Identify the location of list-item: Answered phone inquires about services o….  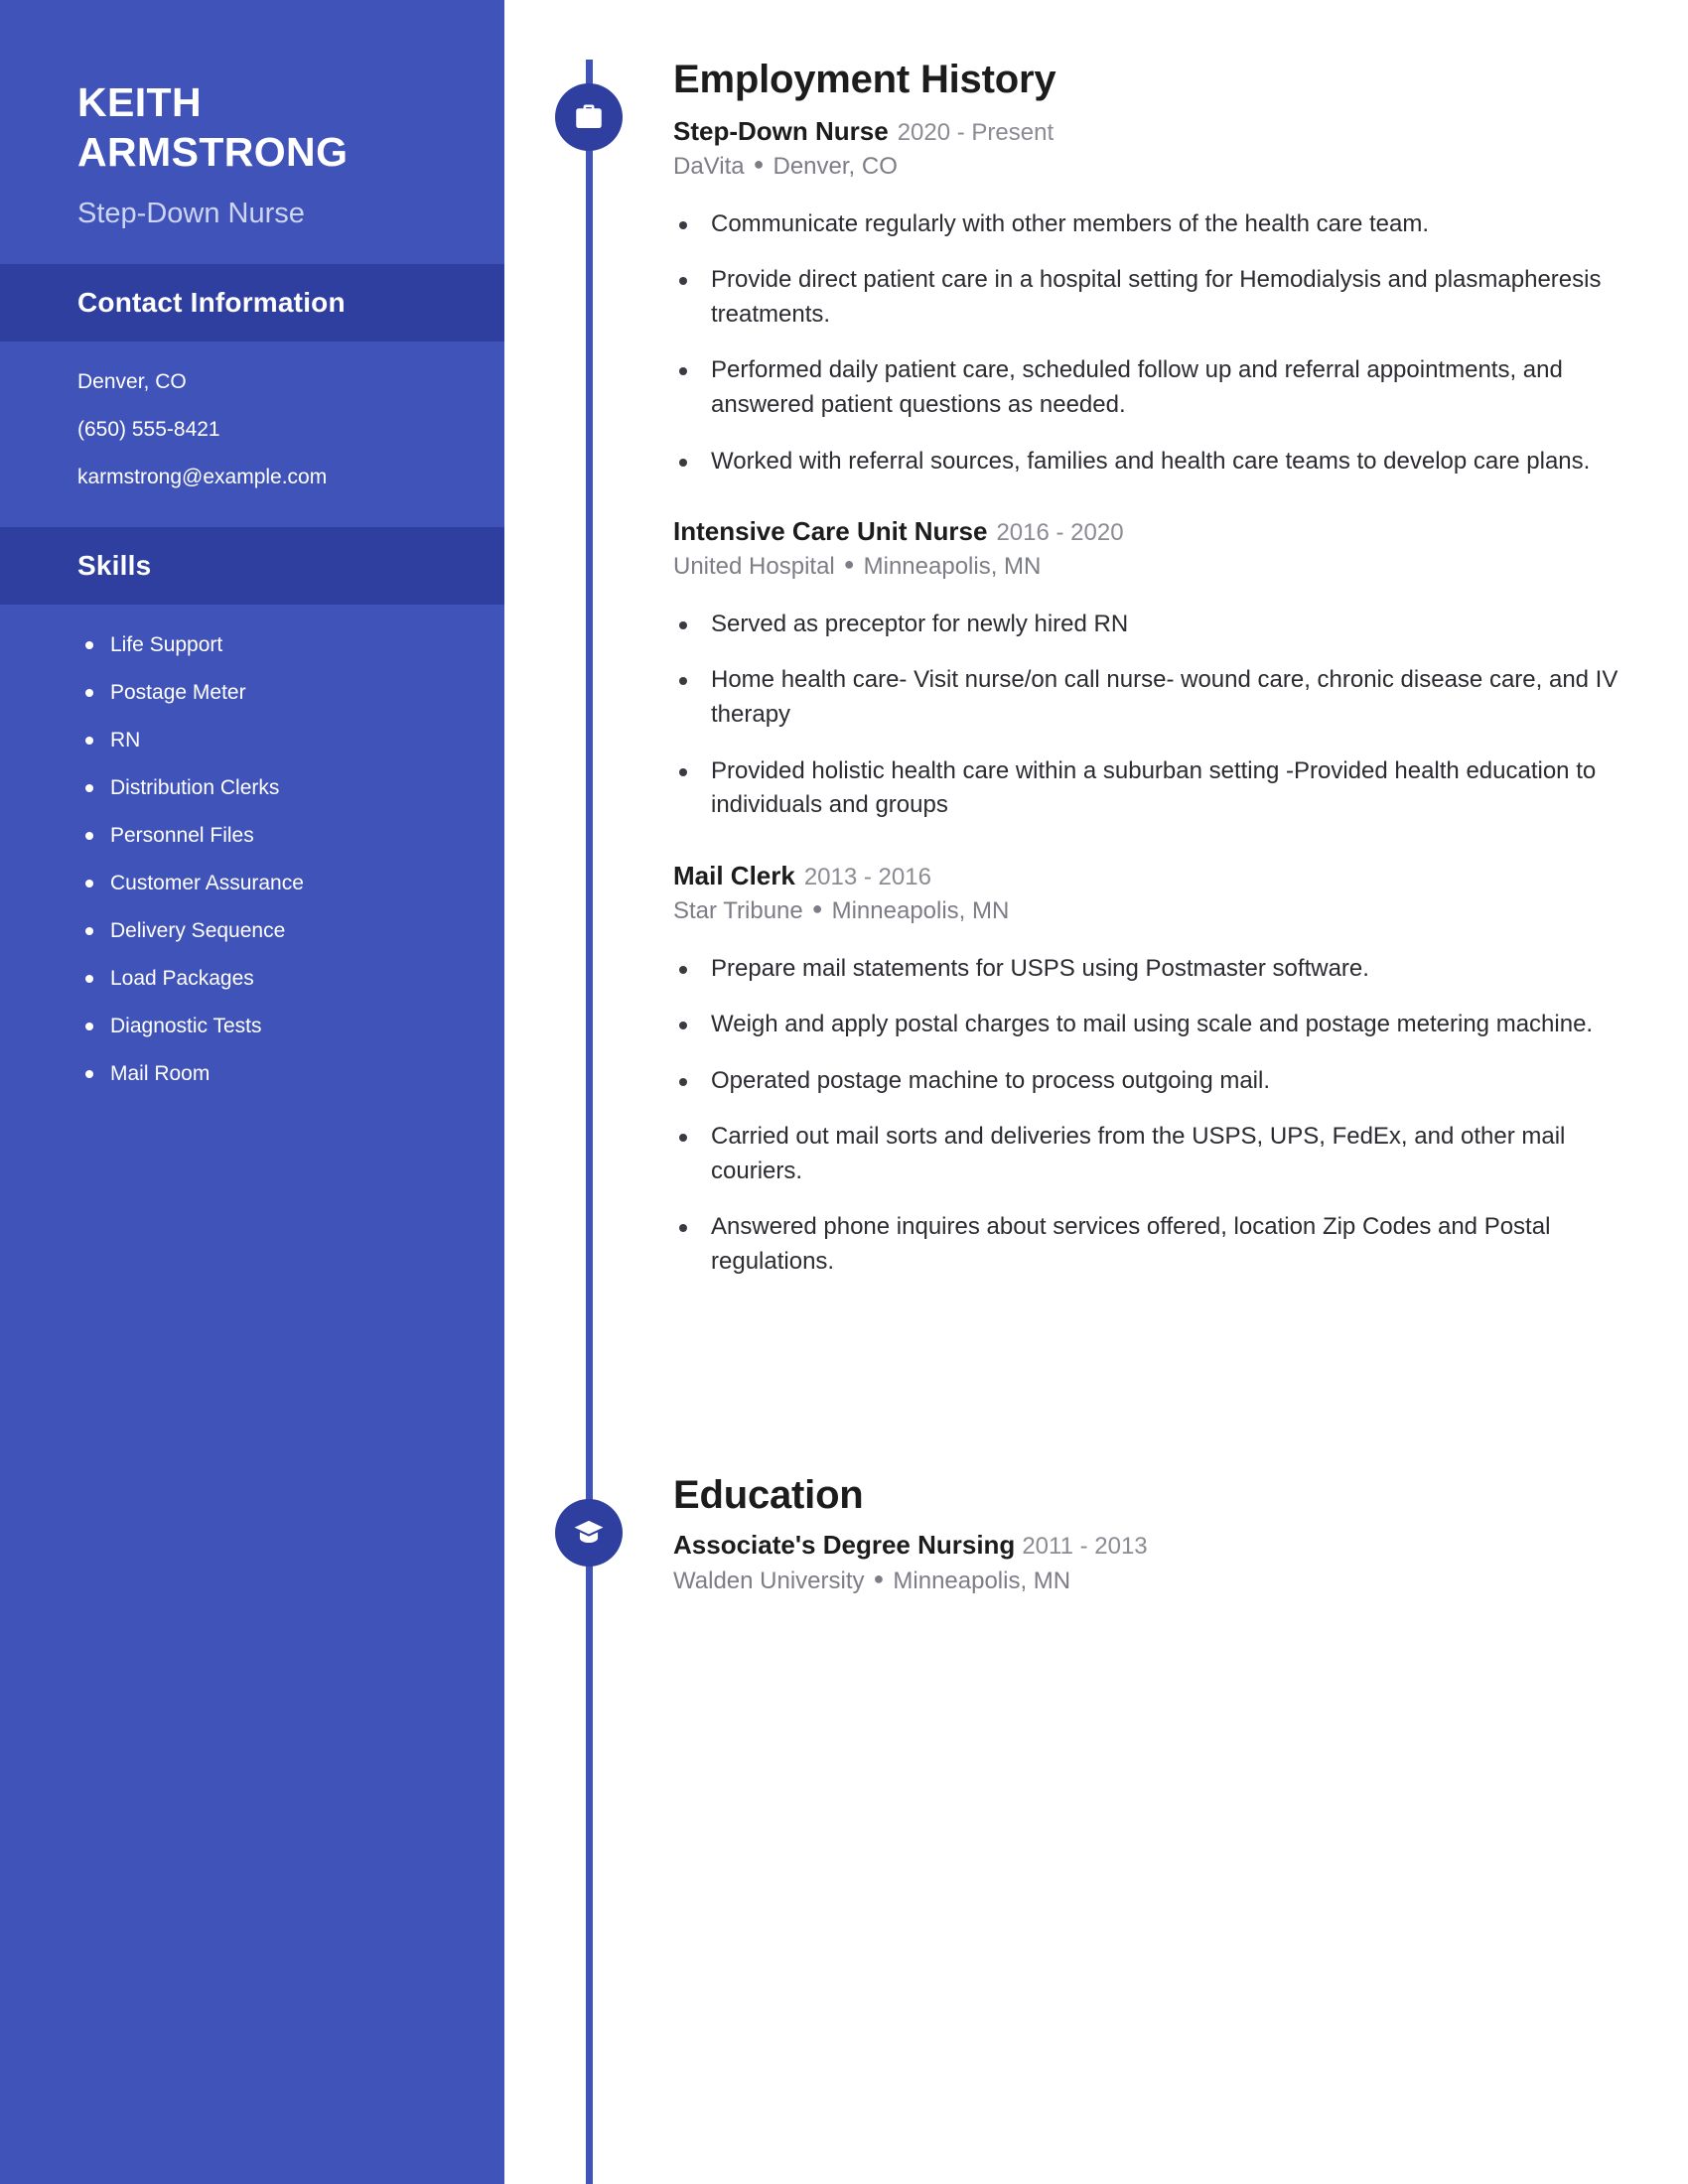
(1149, 1244).